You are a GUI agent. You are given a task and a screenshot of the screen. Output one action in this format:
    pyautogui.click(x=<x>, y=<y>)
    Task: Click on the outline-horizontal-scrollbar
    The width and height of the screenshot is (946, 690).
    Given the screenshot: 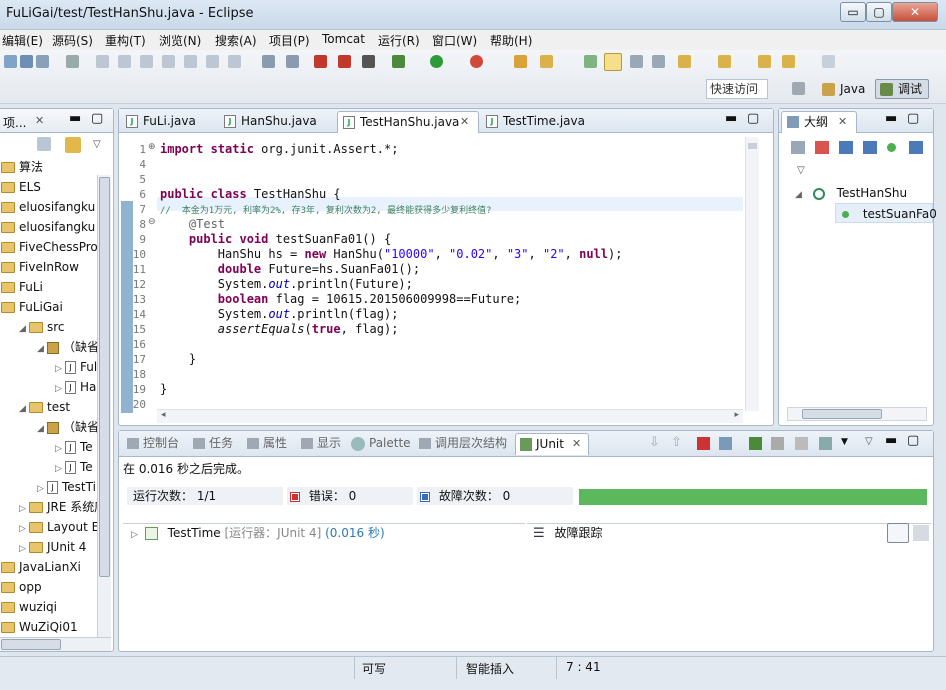 What is the action you would take?
    pyautogui.click(x=857, y=414)
    